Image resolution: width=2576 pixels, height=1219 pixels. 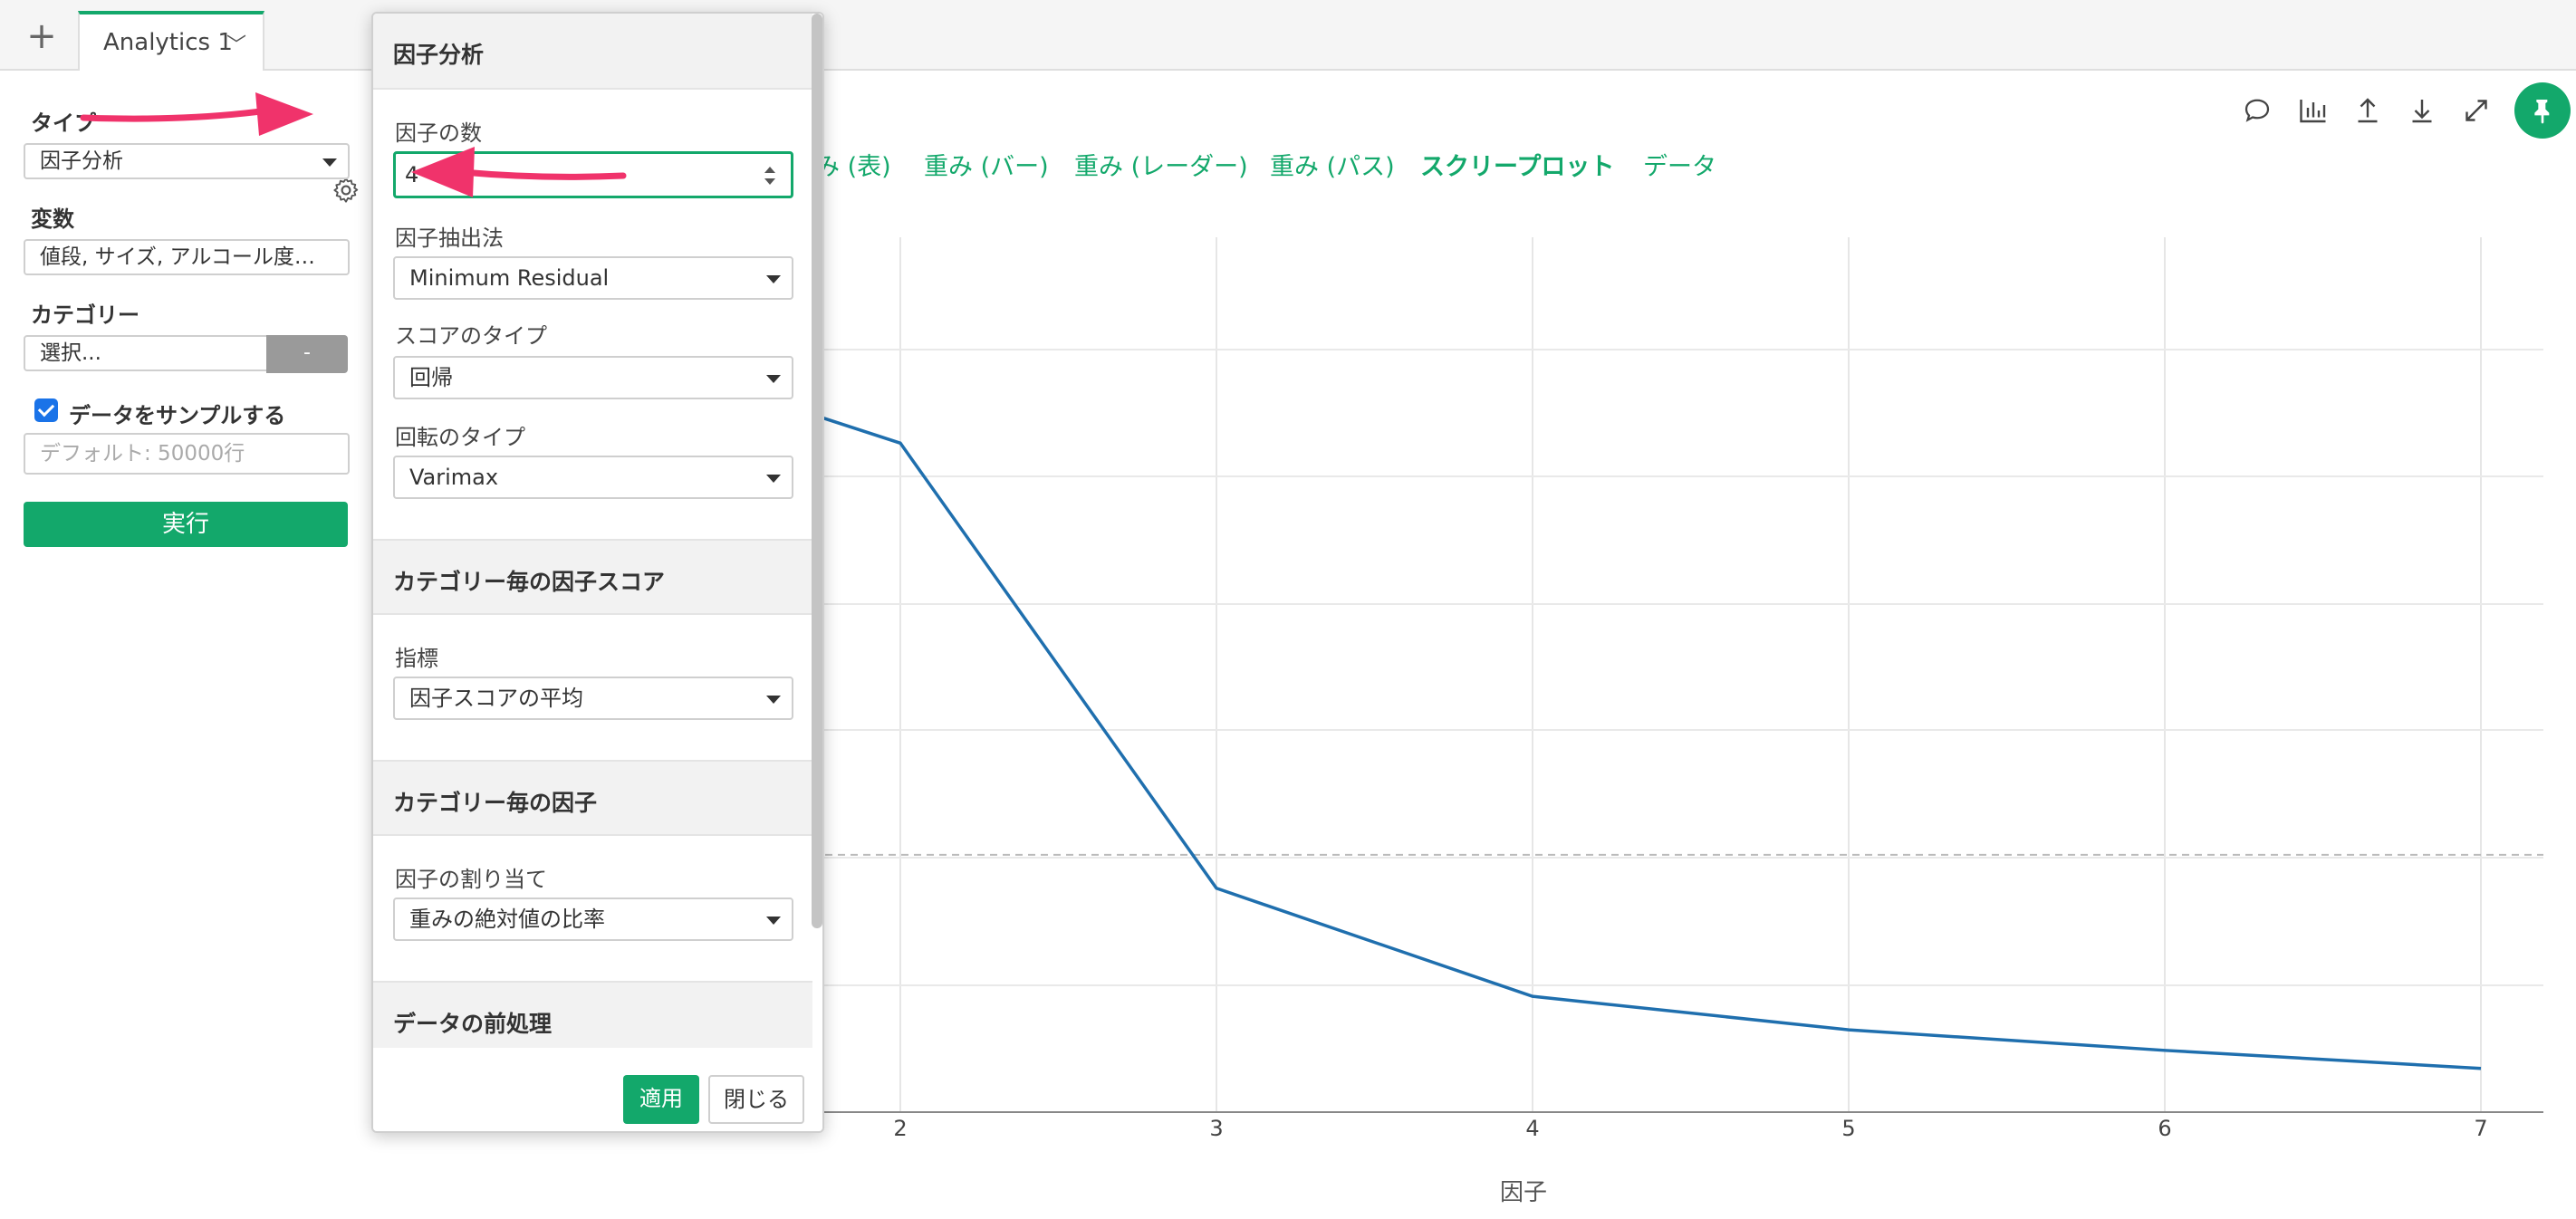 What do you see at coordinates (496, 699) in the screenshot?
I see `metric-value: 因子スコアの平均` at bounding box center [496, 699].